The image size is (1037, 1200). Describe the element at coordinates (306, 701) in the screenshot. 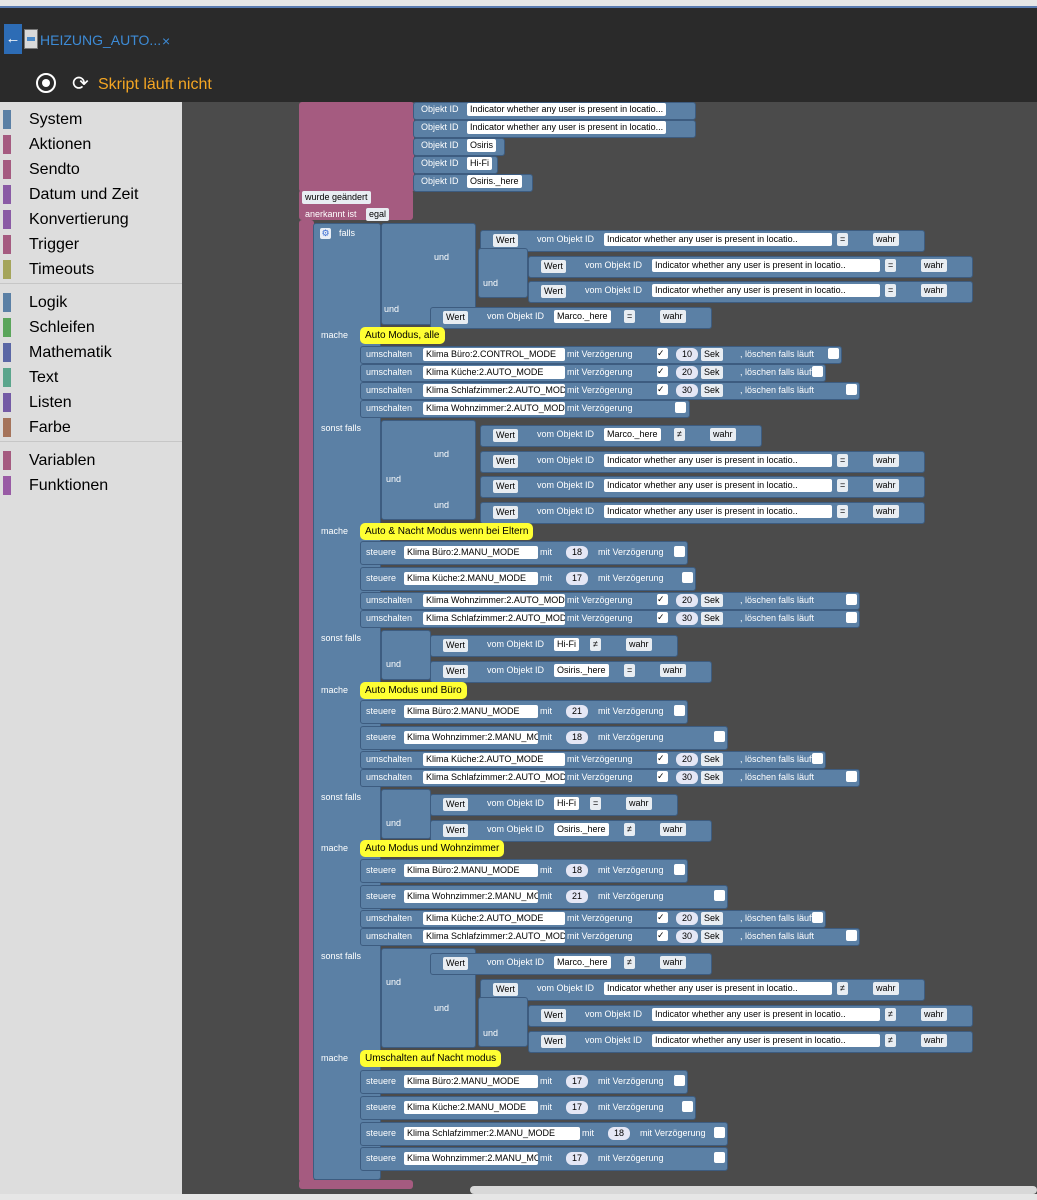

I see `trigger-block-spine` at that location.